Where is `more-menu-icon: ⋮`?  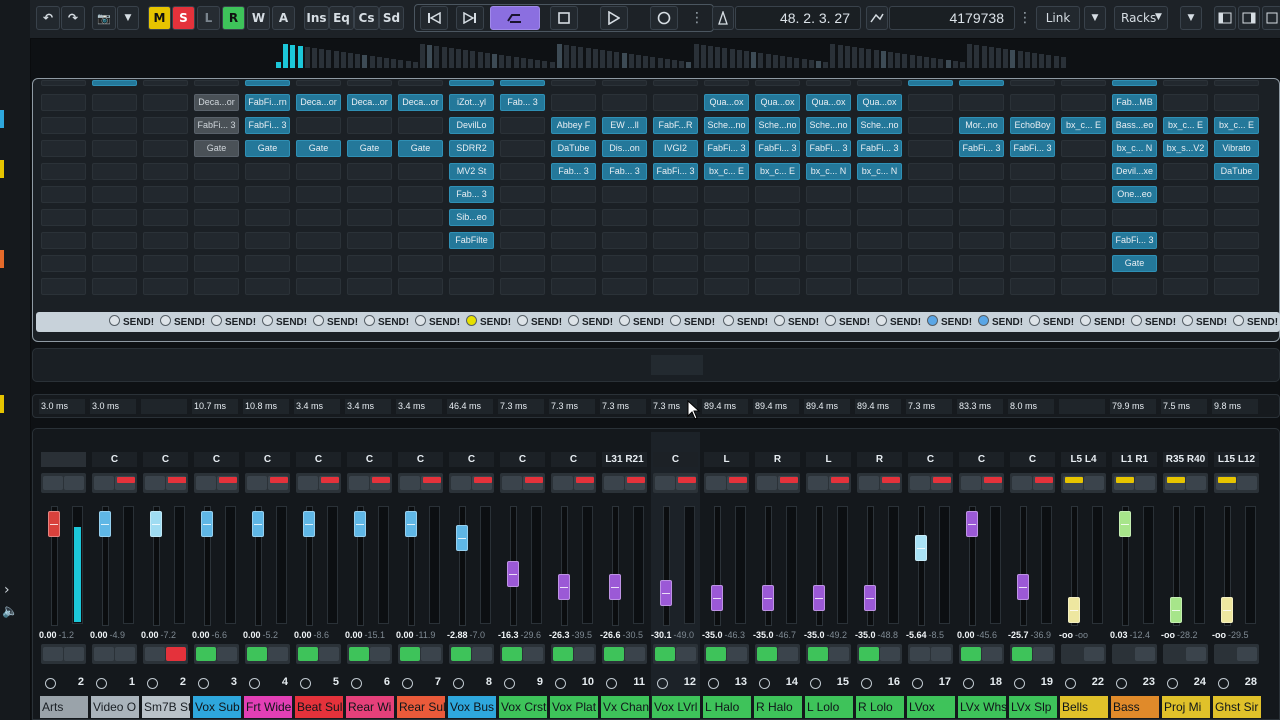 more-menu-icon: ⋮ is located at coordinates (697, 18).